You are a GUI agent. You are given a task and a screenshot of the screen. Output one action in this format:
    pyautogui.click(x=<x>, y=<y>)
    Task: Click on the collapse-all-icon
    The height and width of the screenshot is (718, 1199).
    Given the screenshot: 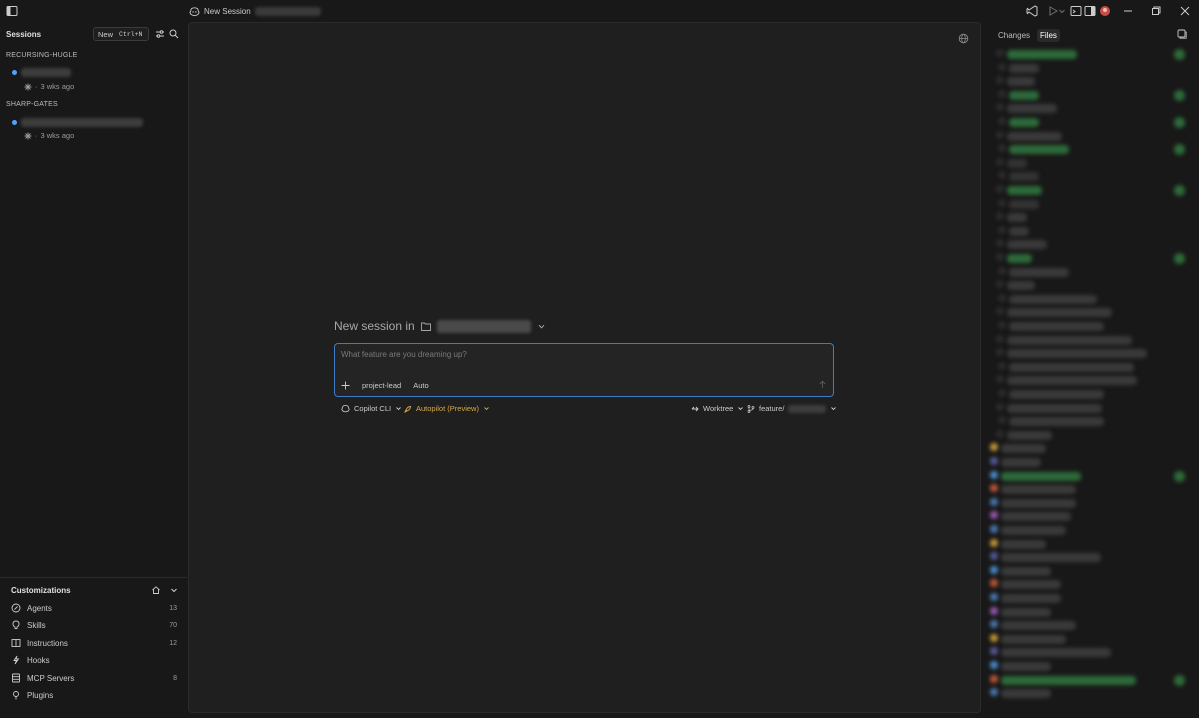 What is the action you would take?
    pyautogui.click(x=1182, y=34)
    